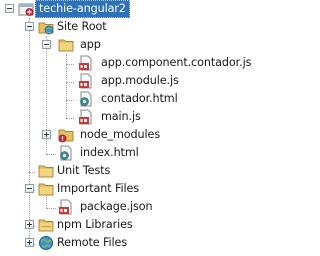 The image size is (320, 256). Describe the element at coordinates (121, 171) in the screenshot. I see `tree-item-unit-tests: Unit Tests` at that location.